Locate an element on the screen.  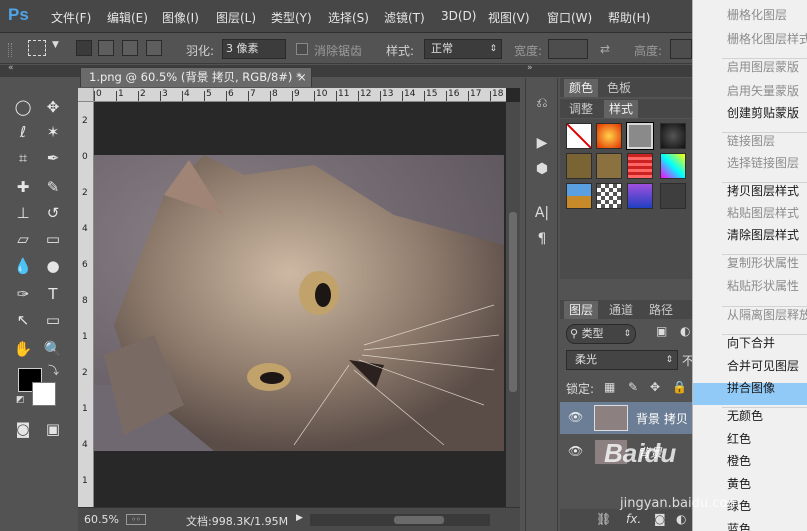
brush-tool-icon: ✎ is located at coordinates (53, 187).